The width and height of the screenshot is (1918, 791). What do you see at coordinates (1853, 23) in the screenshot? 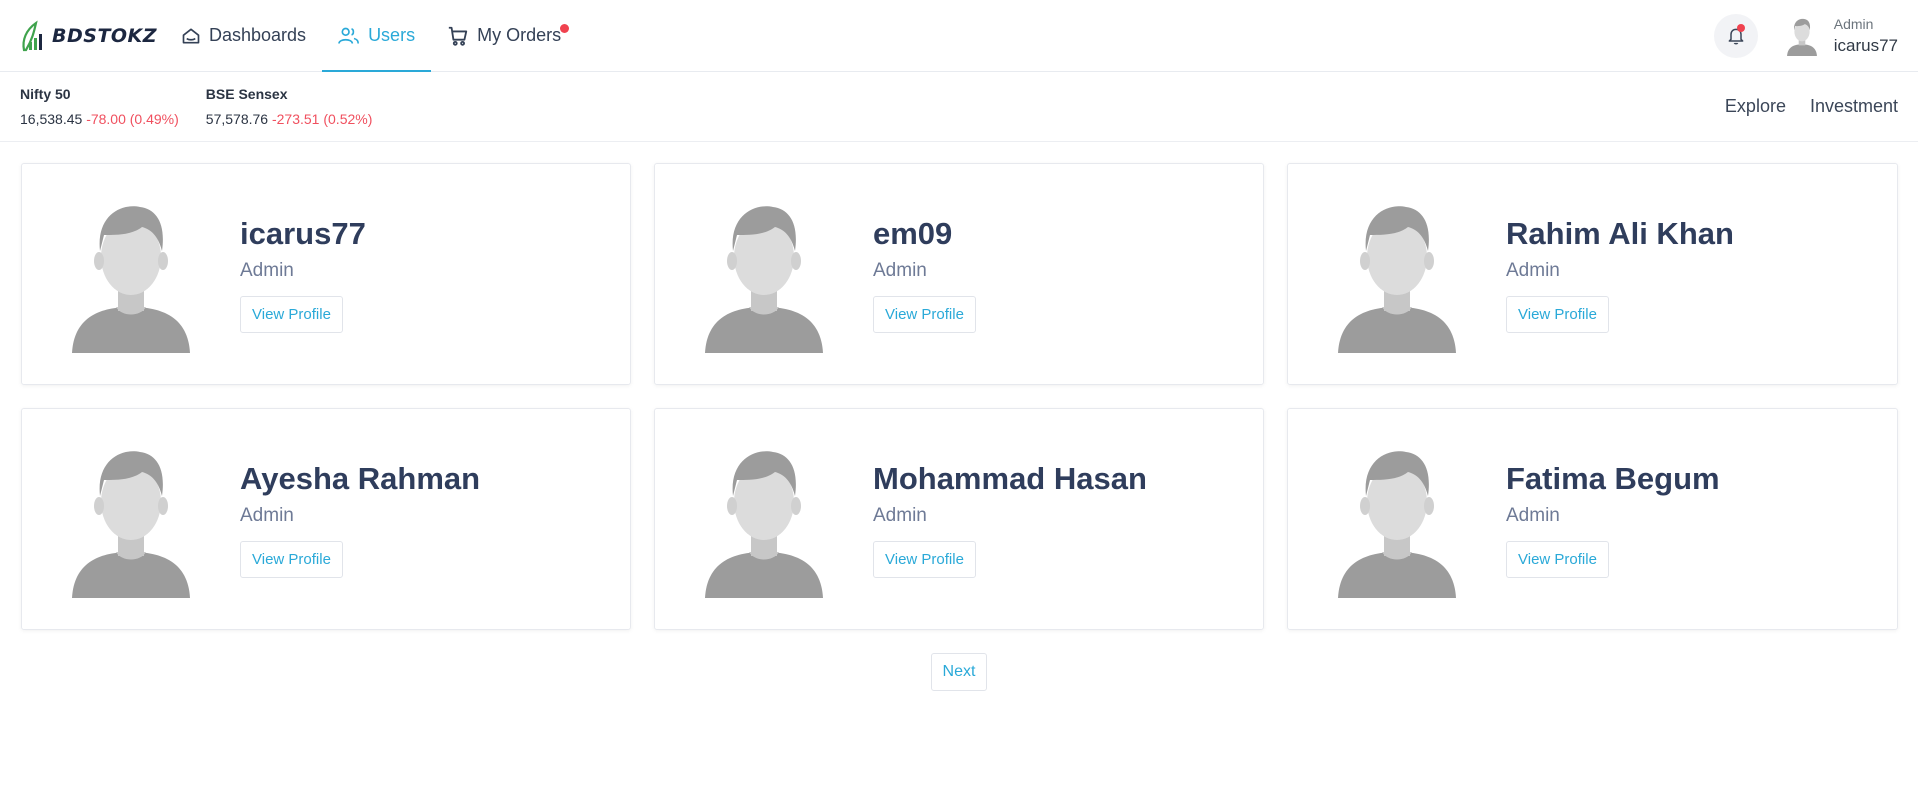
I see `account-role: Admin` at bounding box center [1853, 23].